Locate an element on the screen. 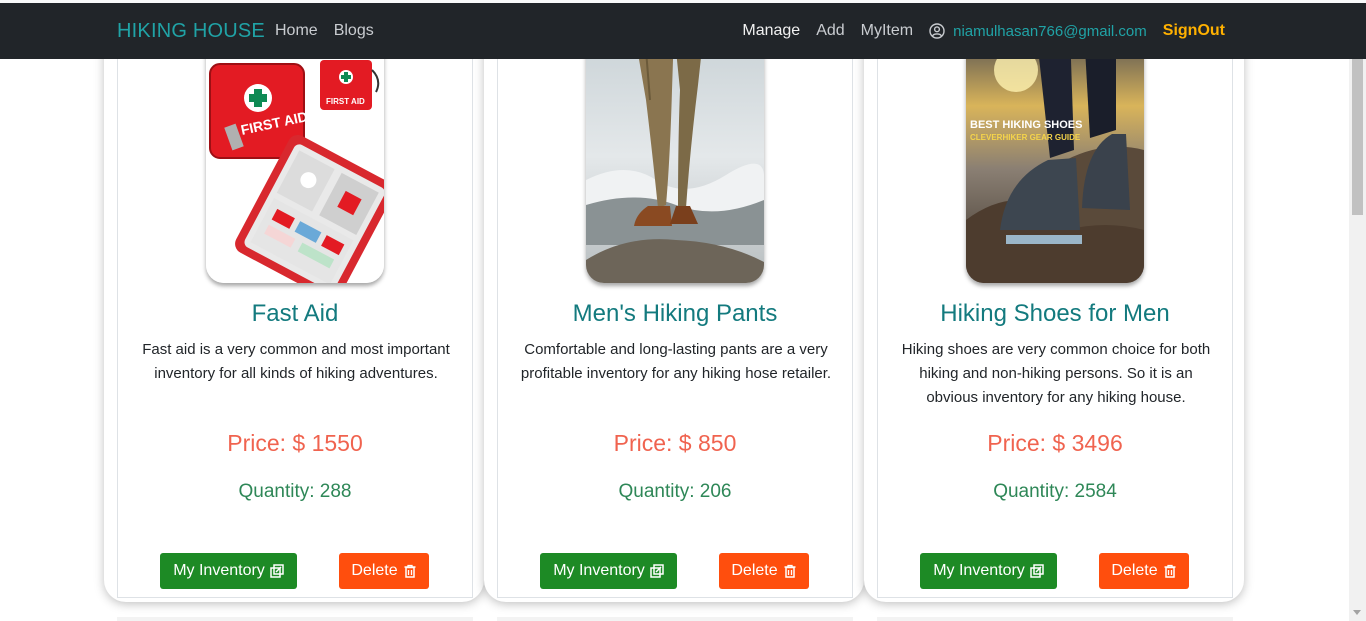 The image size is (1366, 621). nav-left: Home Blogs is located at coordinates (324, 31).